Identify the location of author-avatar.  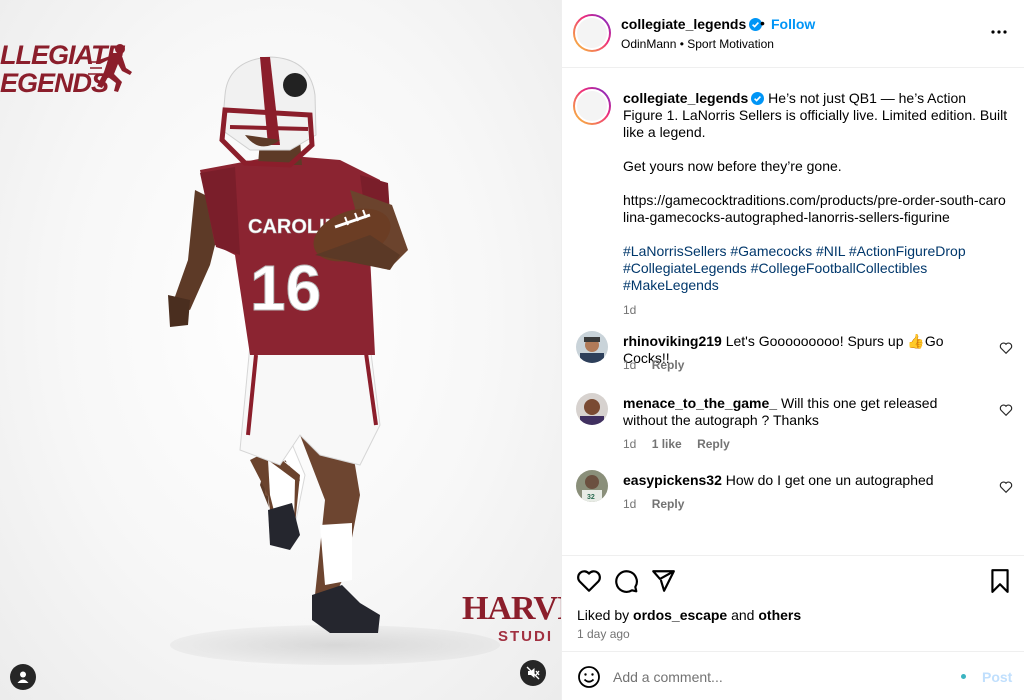
(592, 33).